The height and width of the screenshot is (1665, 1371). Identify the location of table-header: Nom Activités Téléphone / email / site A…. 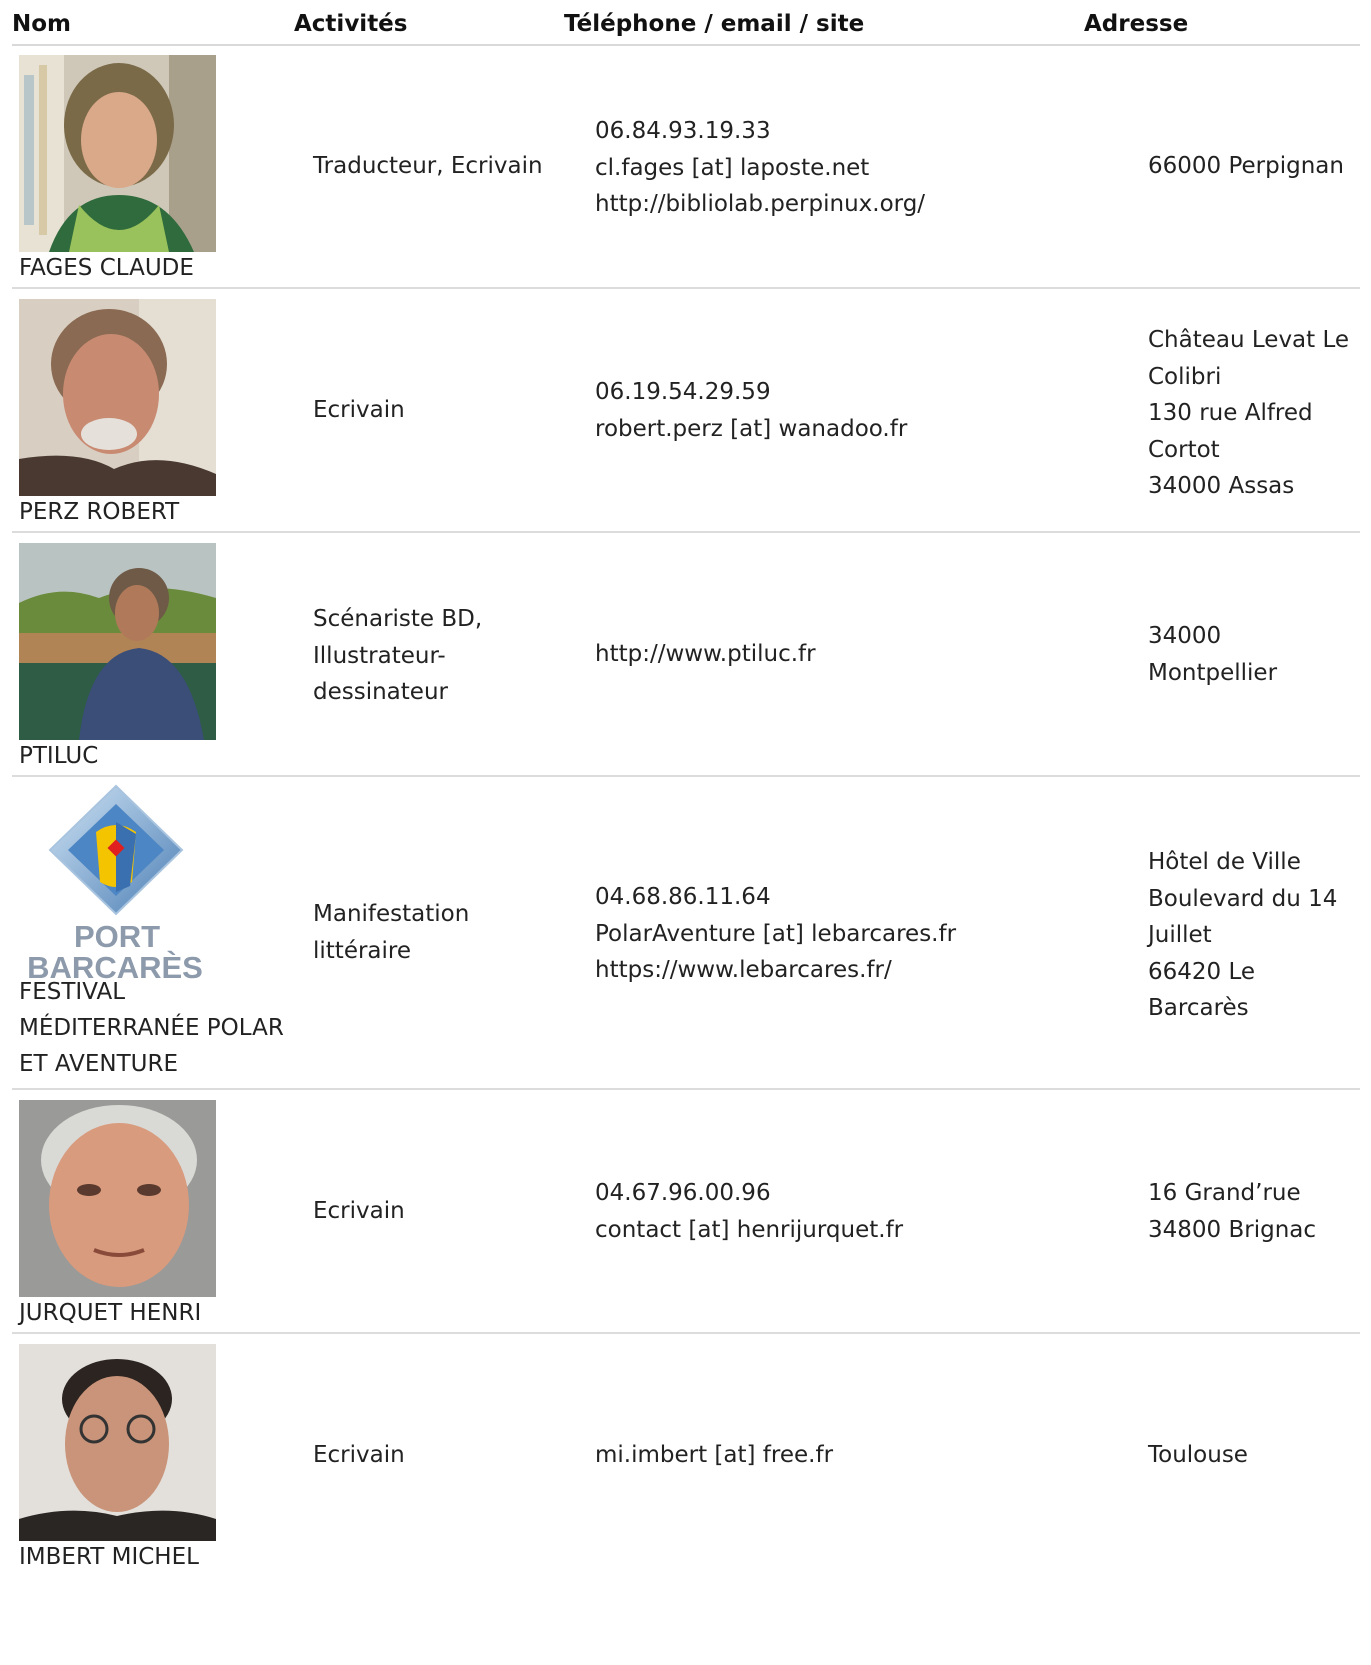
(686, 23).